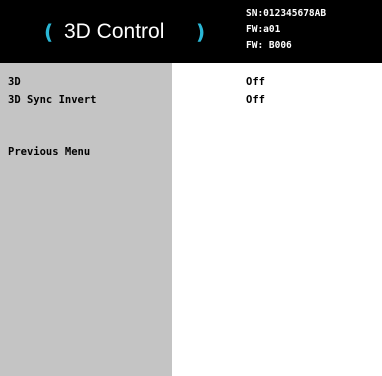 The height and width of the screenshot is (376, 382). Describe the element at coordinates (312, 30) in the screenshot. I see `device-info: SN:012345678AB FW:a01 FW: B006` at that location.